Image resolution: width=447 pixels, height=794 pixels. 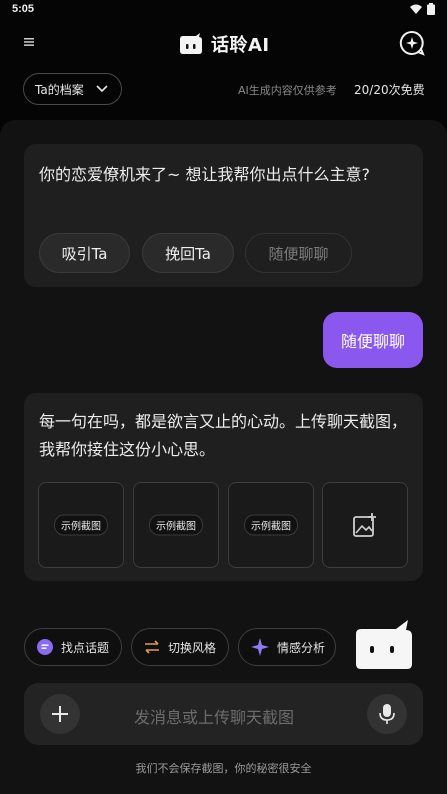 I want to click on plus-icon, so click(x=60, y=714).